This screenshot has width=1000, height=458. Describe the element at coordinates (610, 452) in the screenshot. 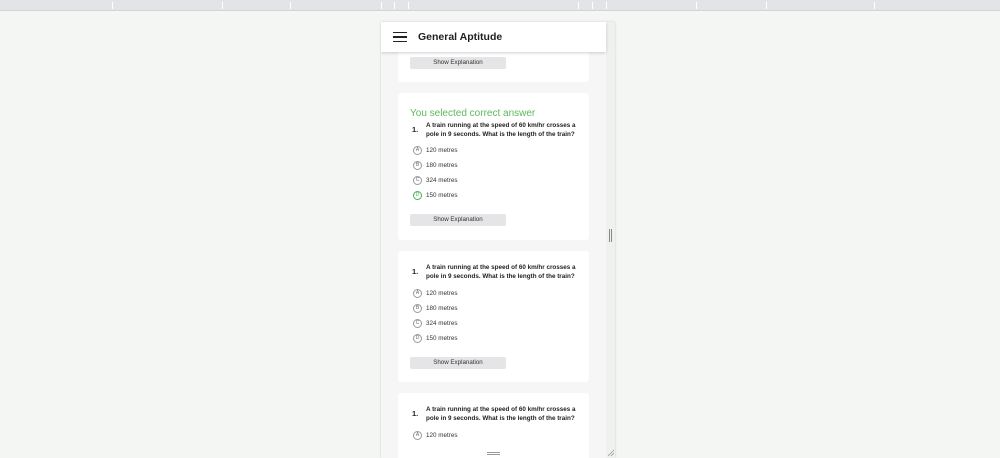

I see `resize-grip-icon` at that location.